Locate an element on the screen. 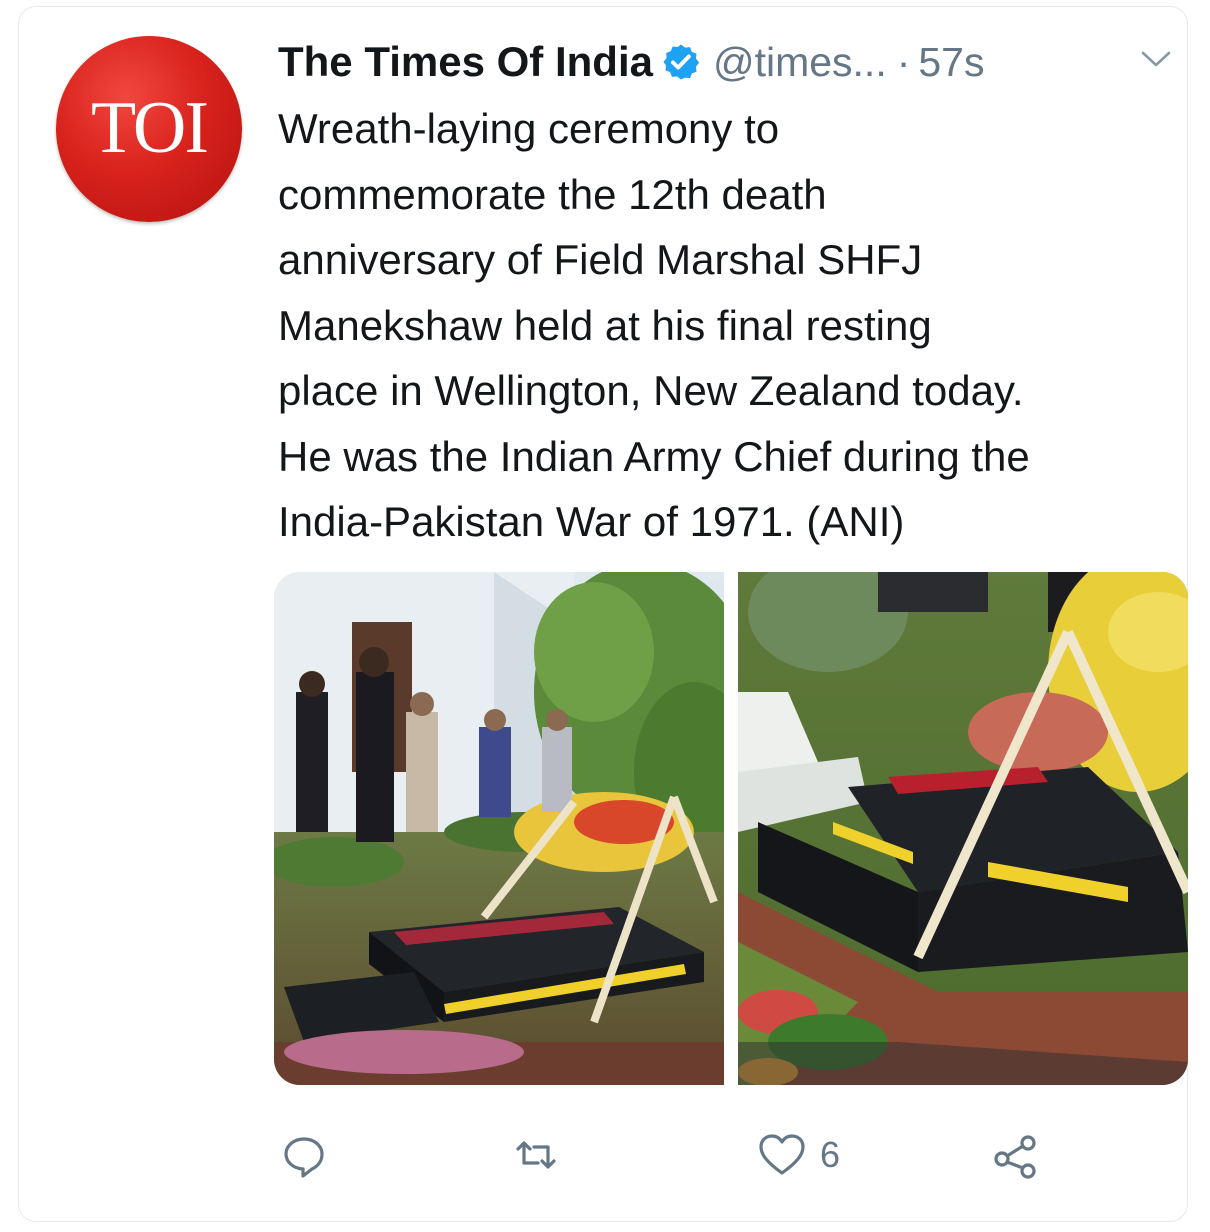  retweet-button is located at coordinates (536, 1155).